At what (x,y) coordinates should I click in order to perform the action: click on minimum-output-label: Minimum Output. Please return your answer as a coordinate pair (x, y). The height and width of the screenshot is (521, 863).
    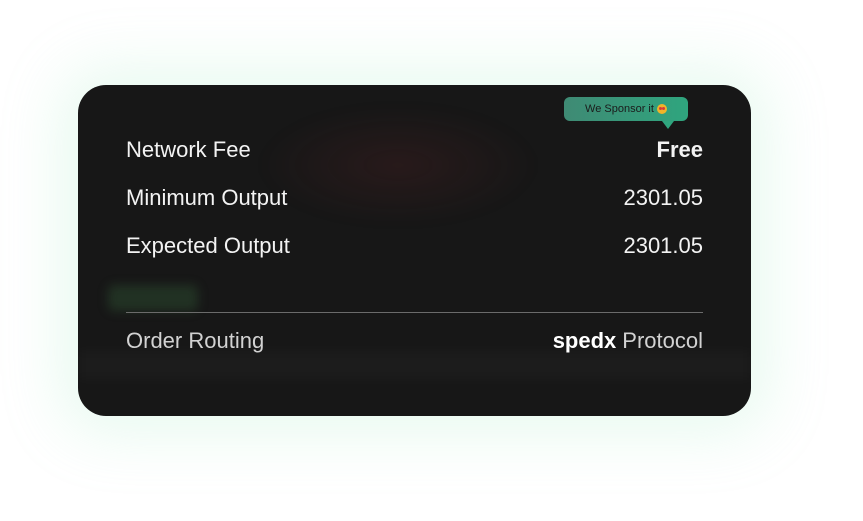
    Looking at the image, I should click on (207, 197).